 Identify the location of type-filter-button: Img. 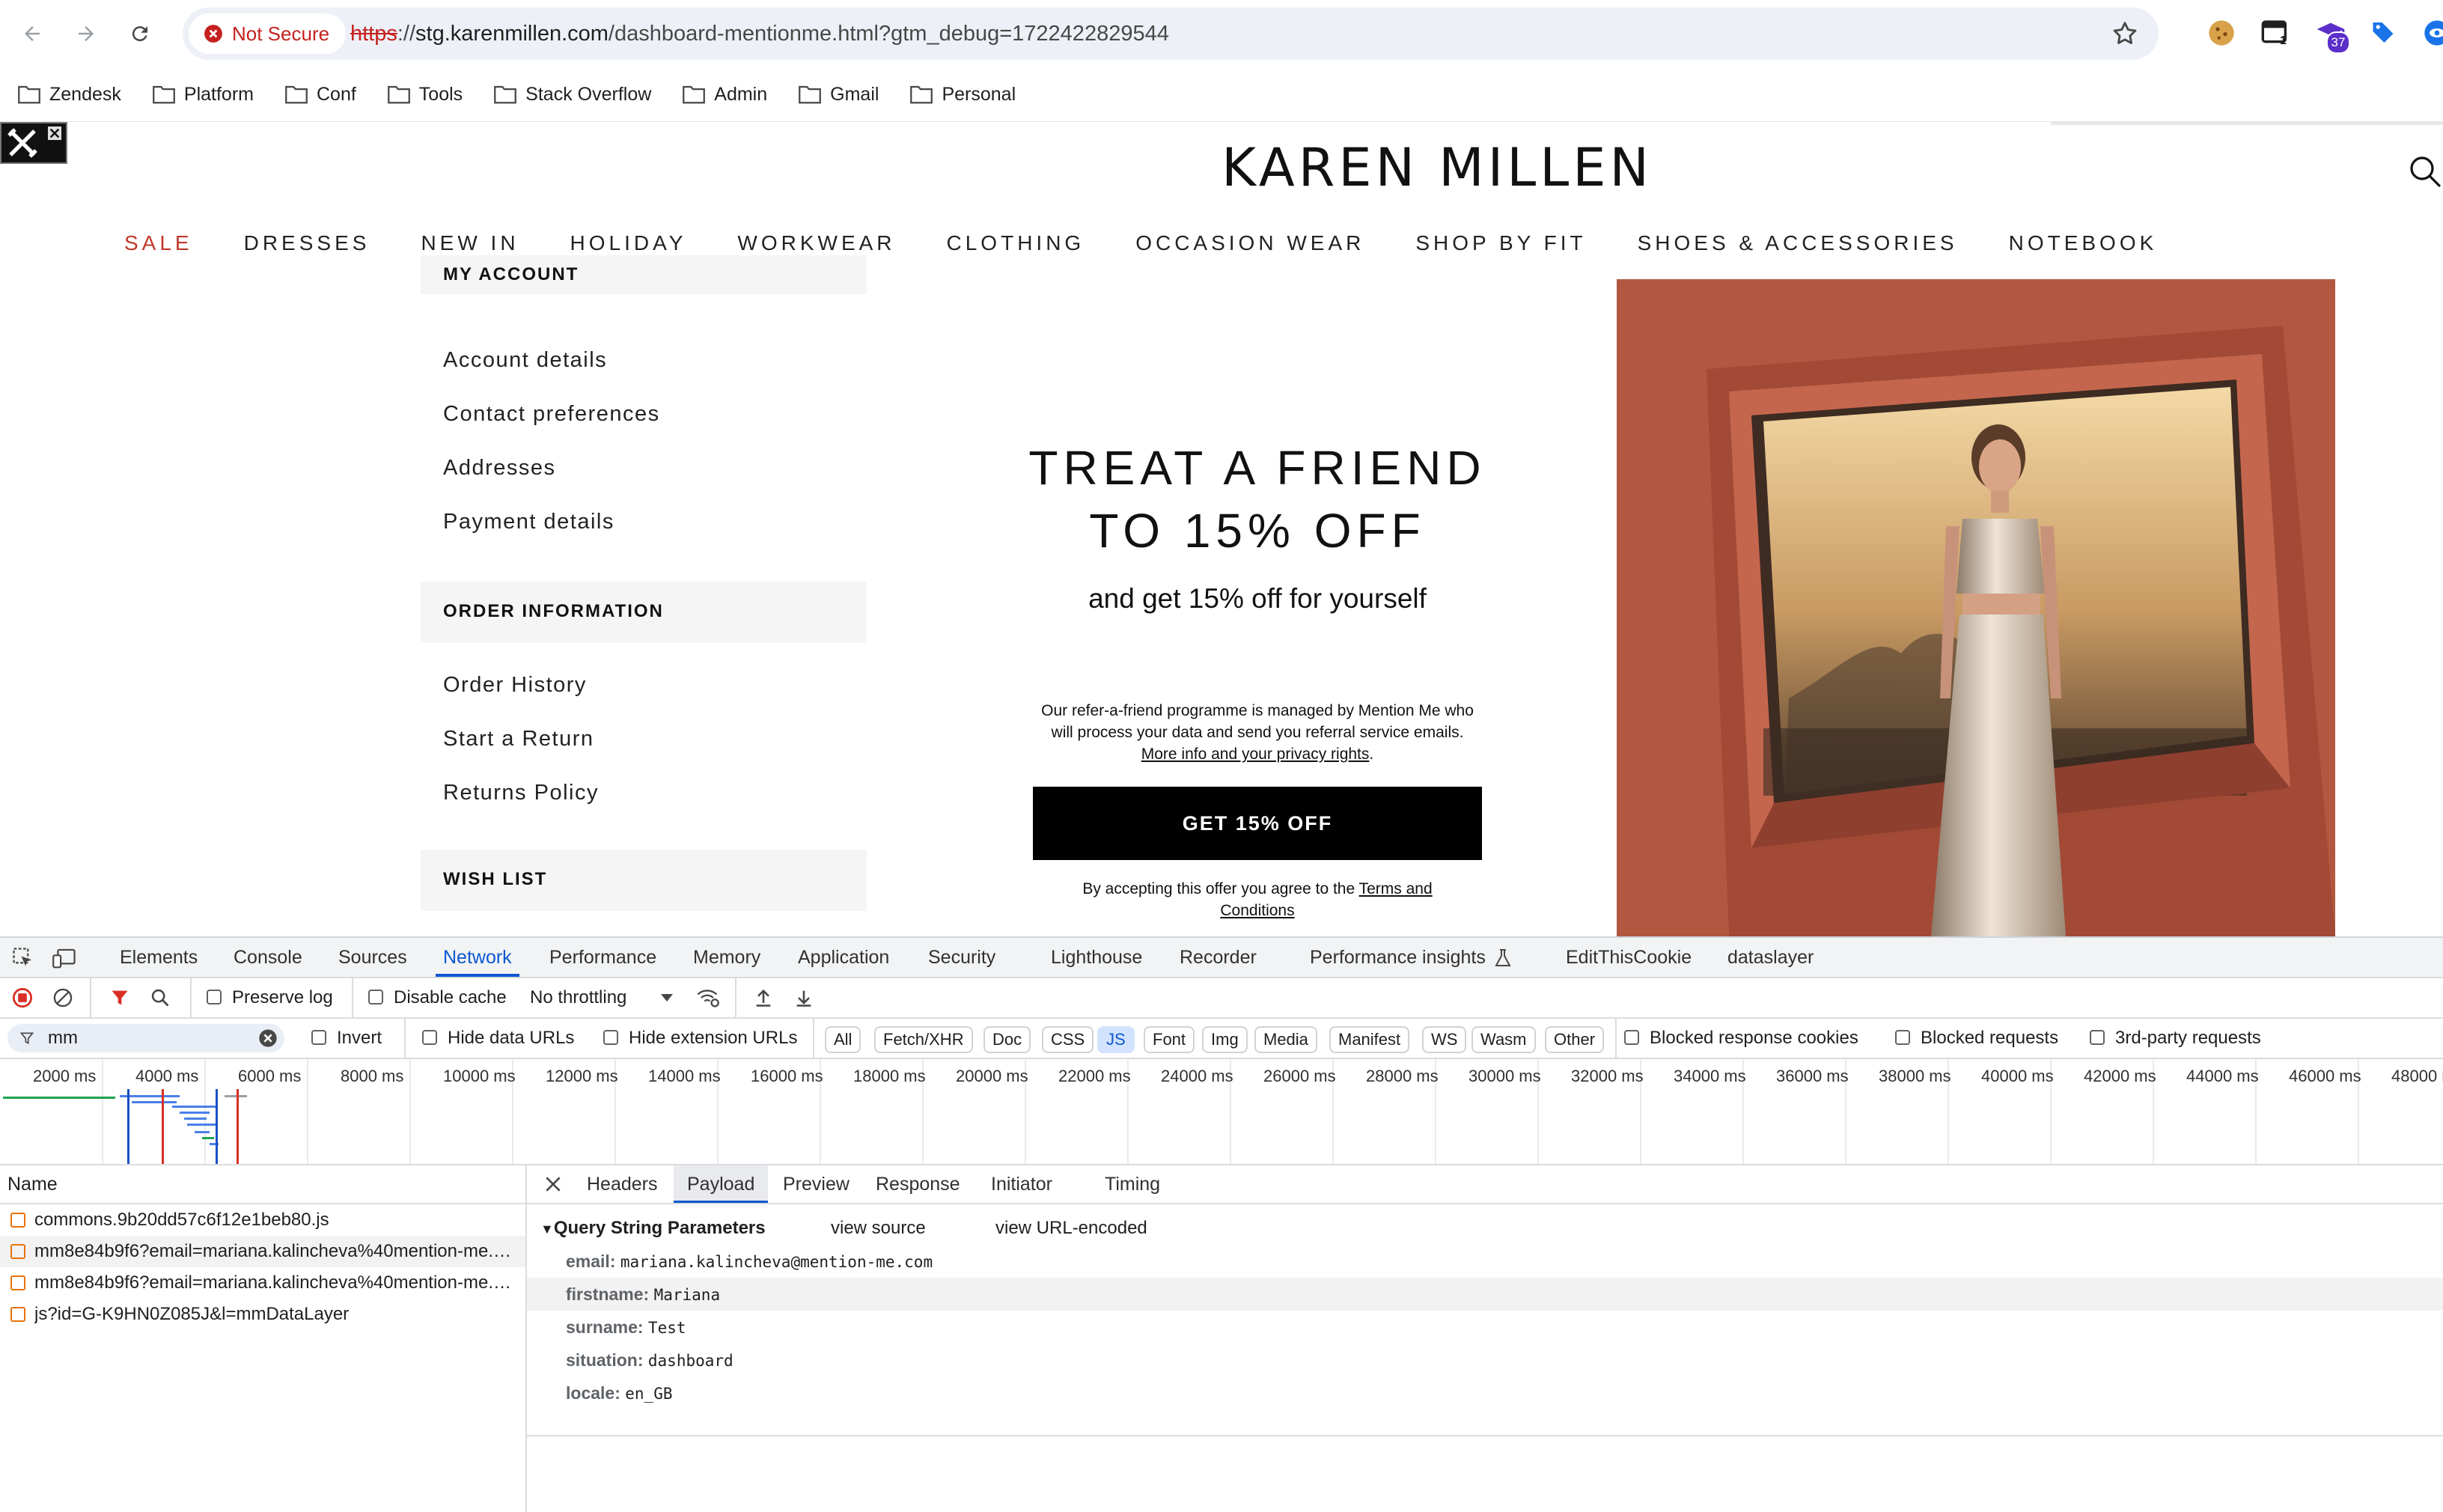
(1225, 1039).